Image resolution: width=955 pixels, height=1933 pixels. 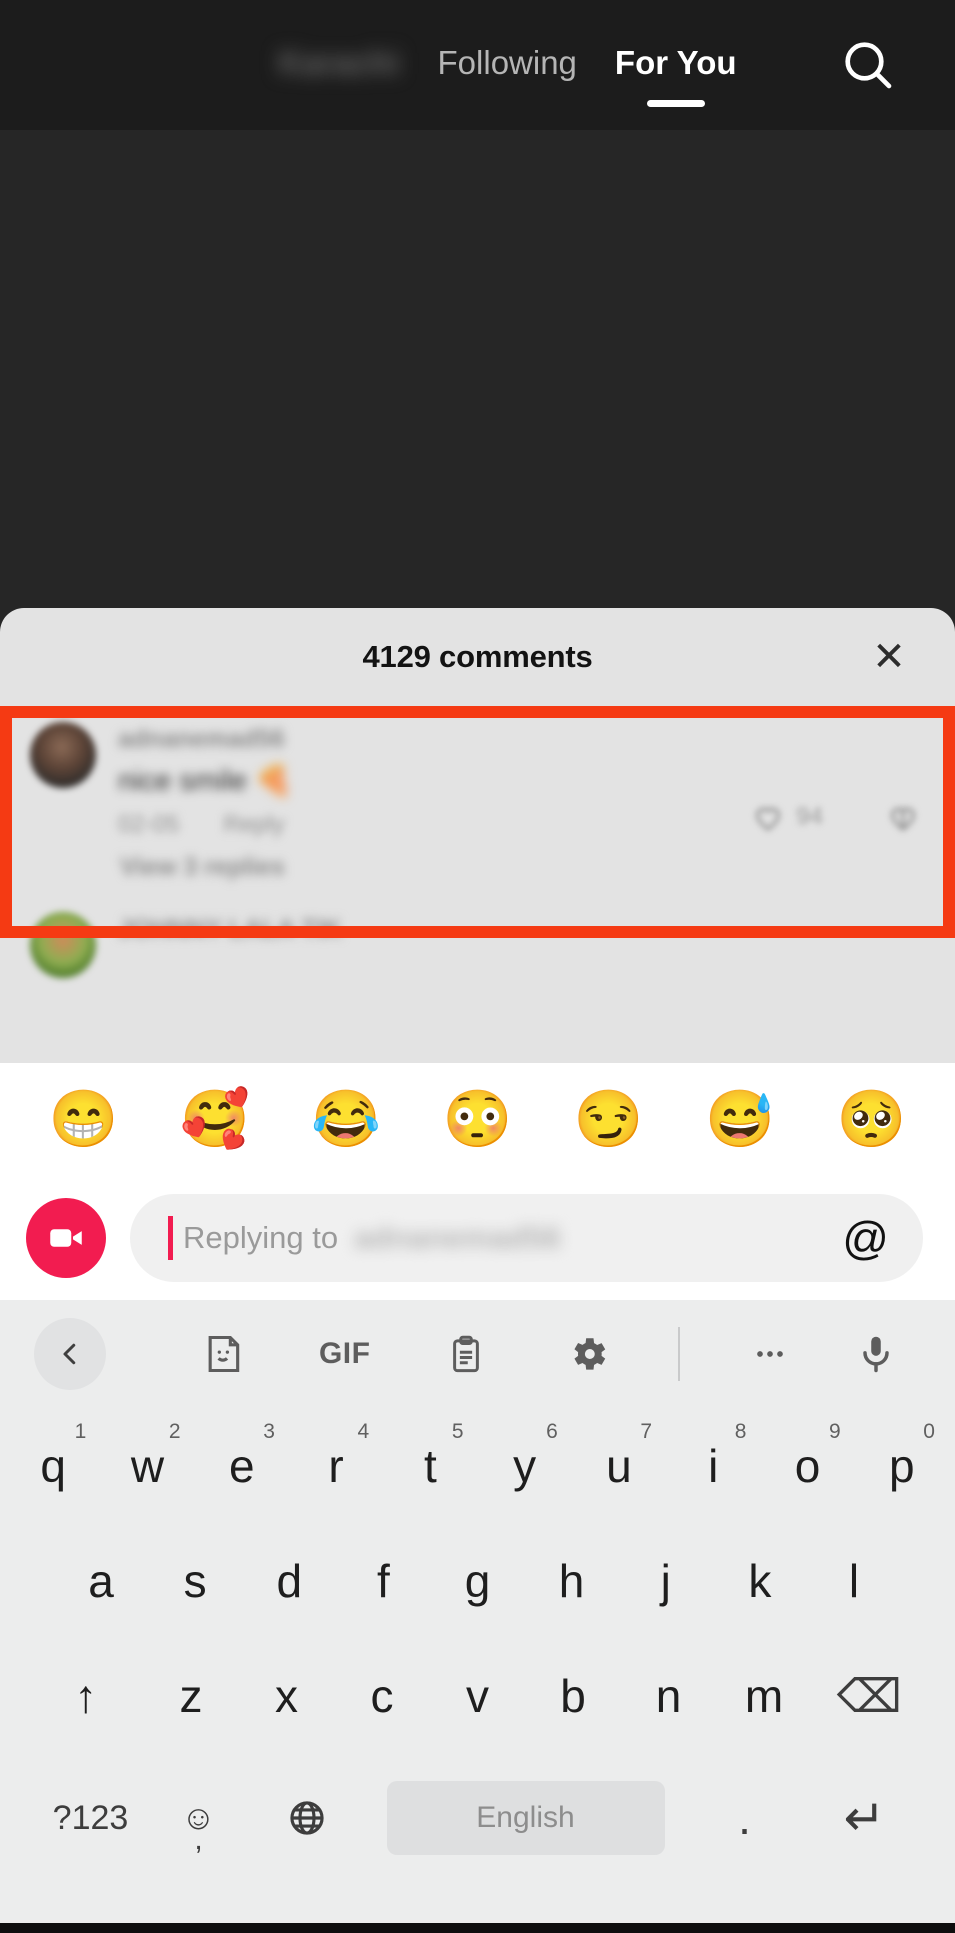 What do you see at coordinates (865, 1818) in the screenshot?
I see `enter-key: ↵` at bounding box center [865, 1818].